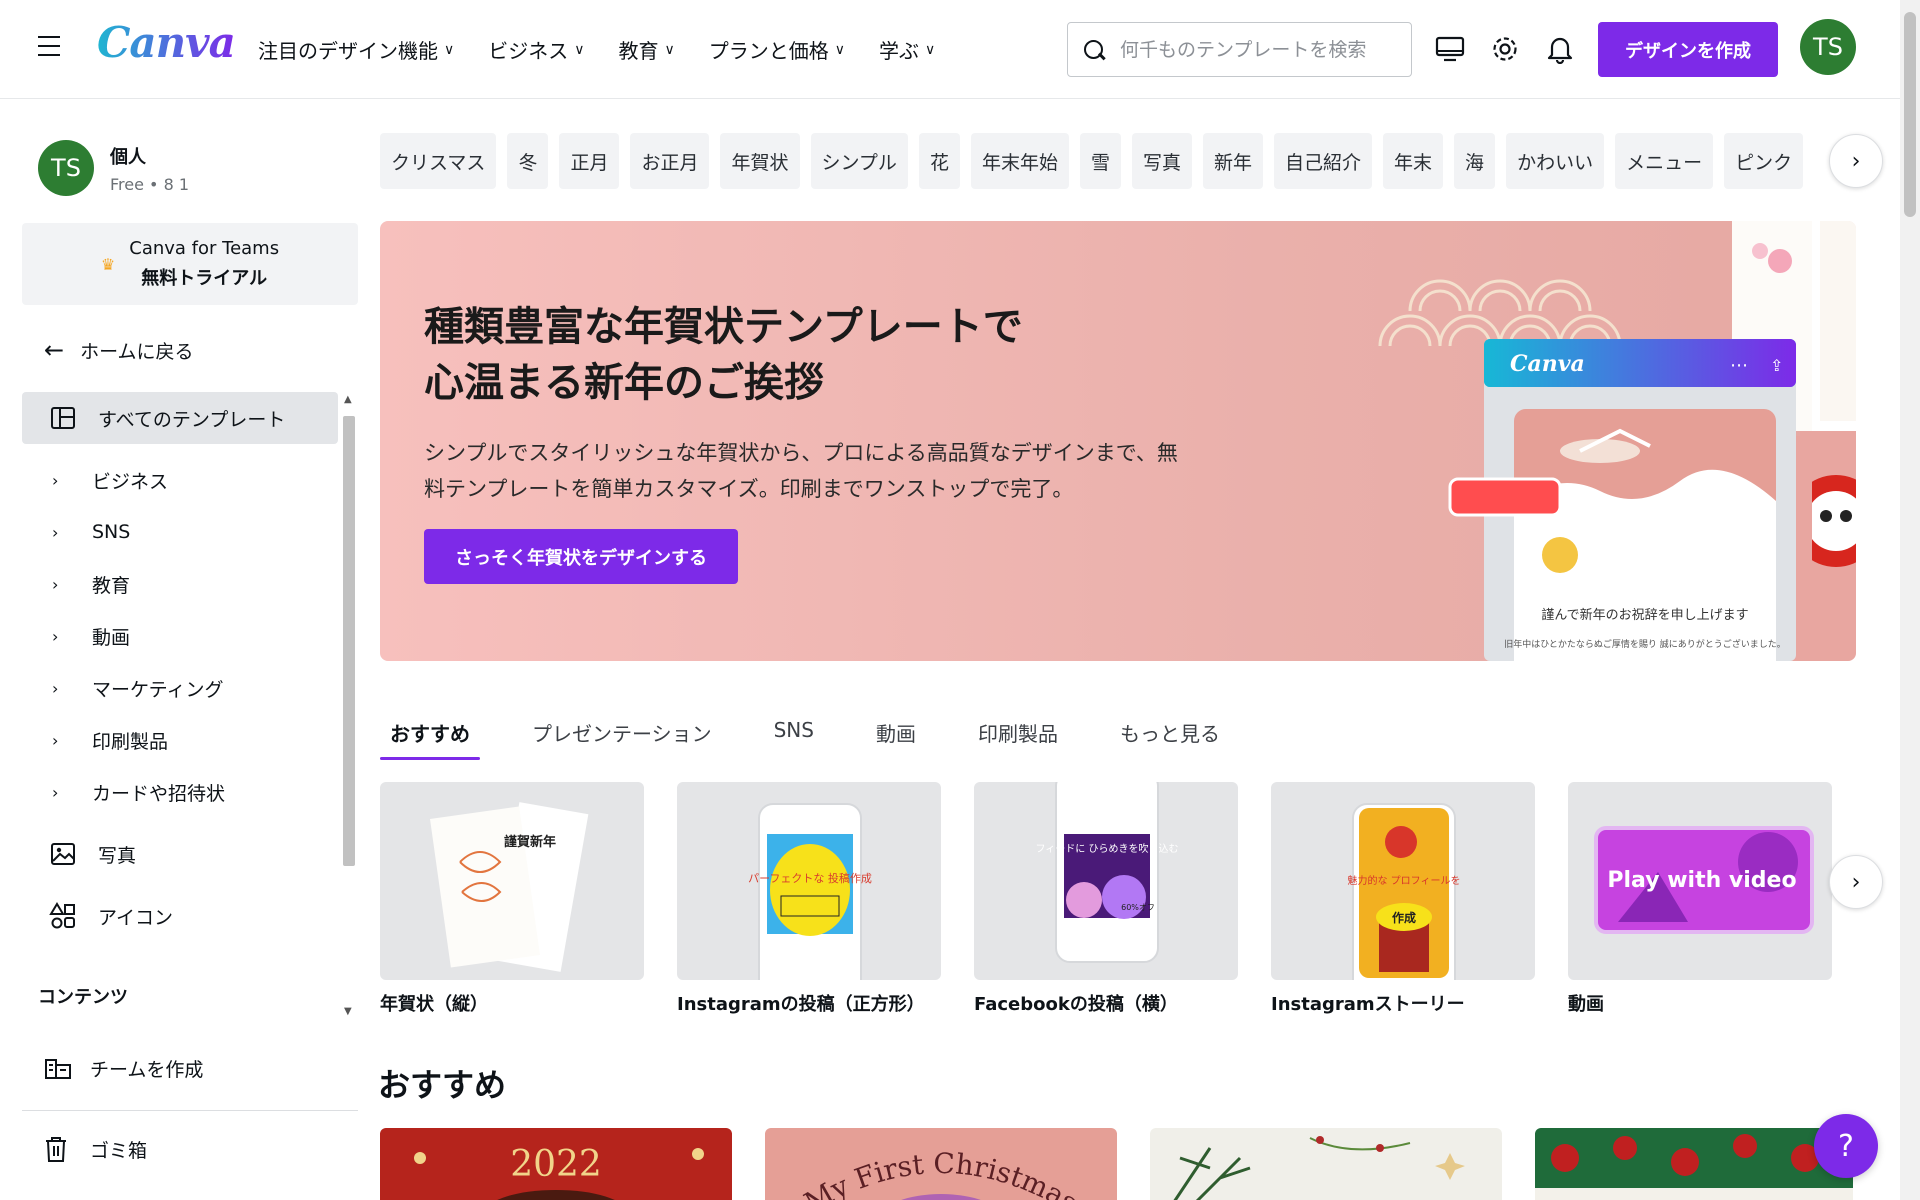 The image size is (1920, 1200). I want to click on create-team-link: チームを作成, so click(123, 1068).